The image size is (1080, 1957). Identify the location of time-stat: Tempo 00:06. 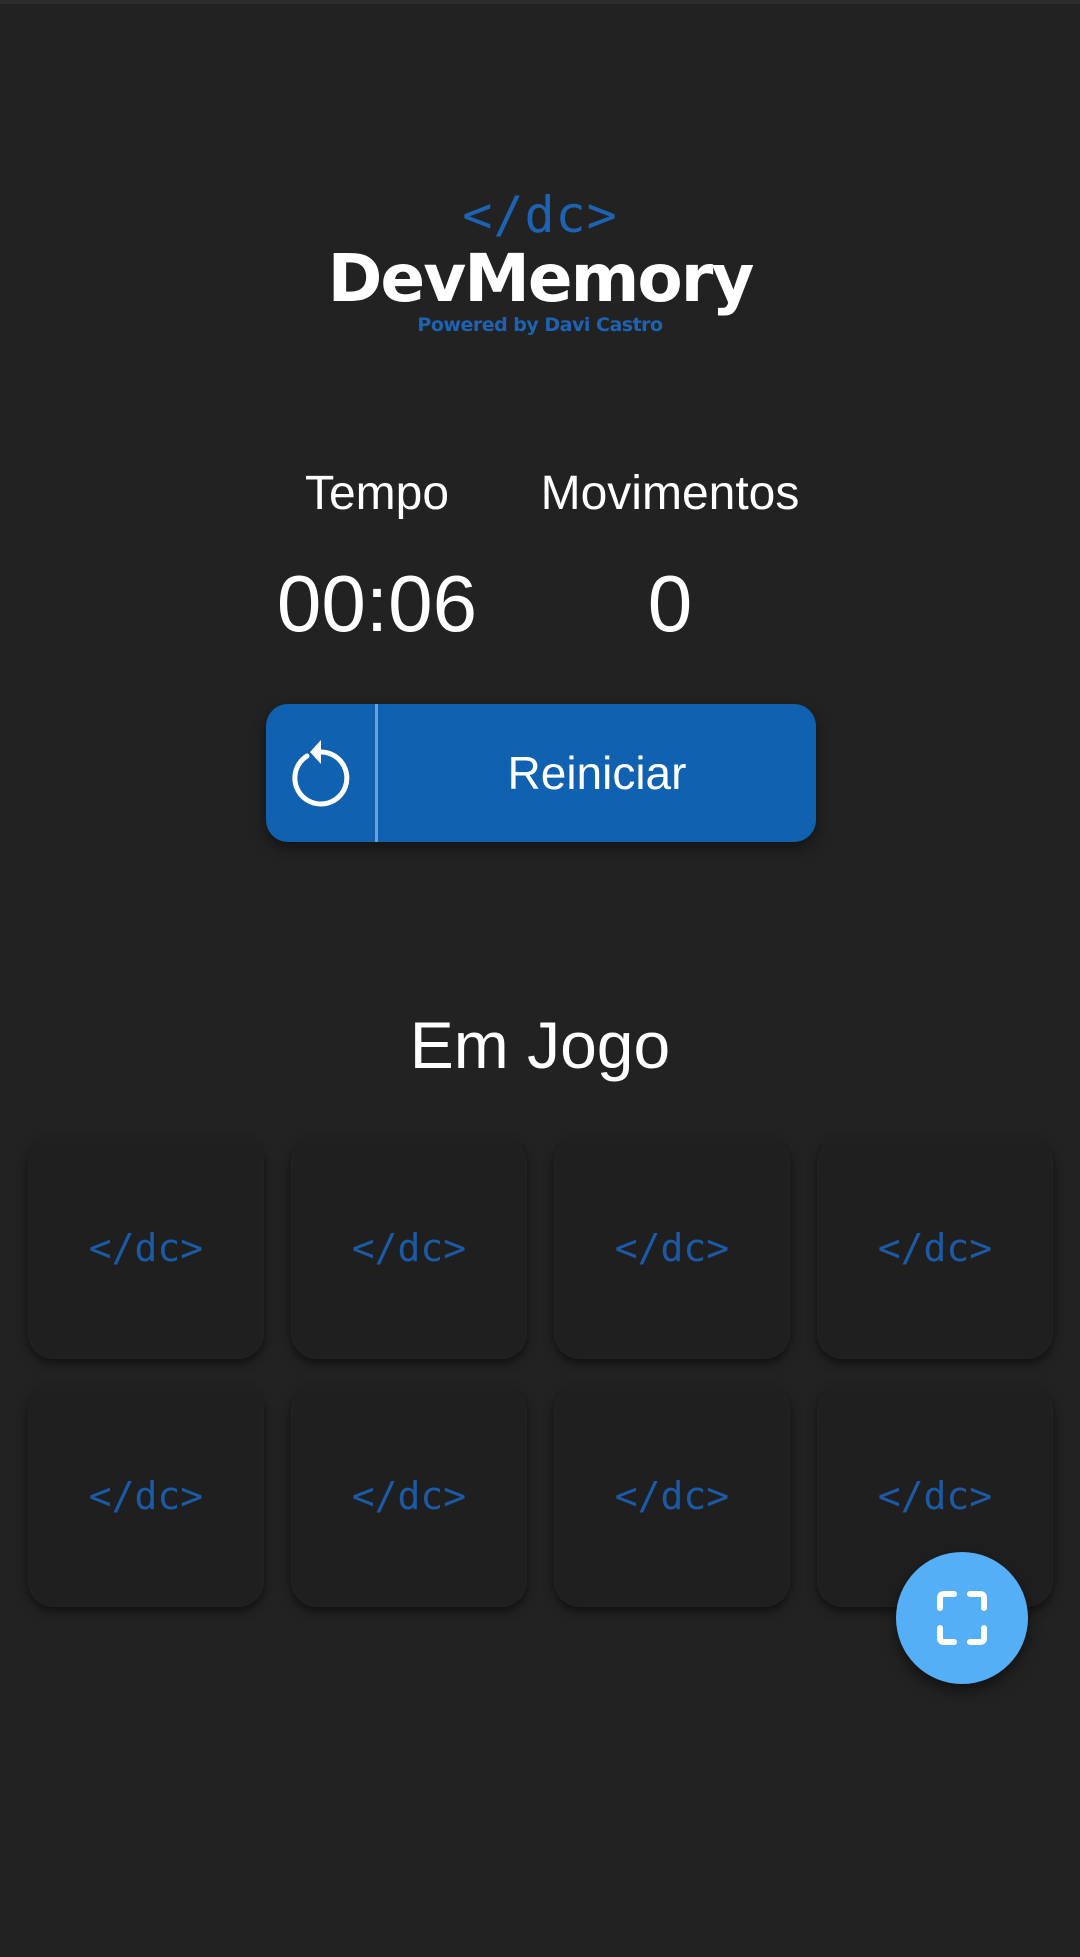
(377, 556).